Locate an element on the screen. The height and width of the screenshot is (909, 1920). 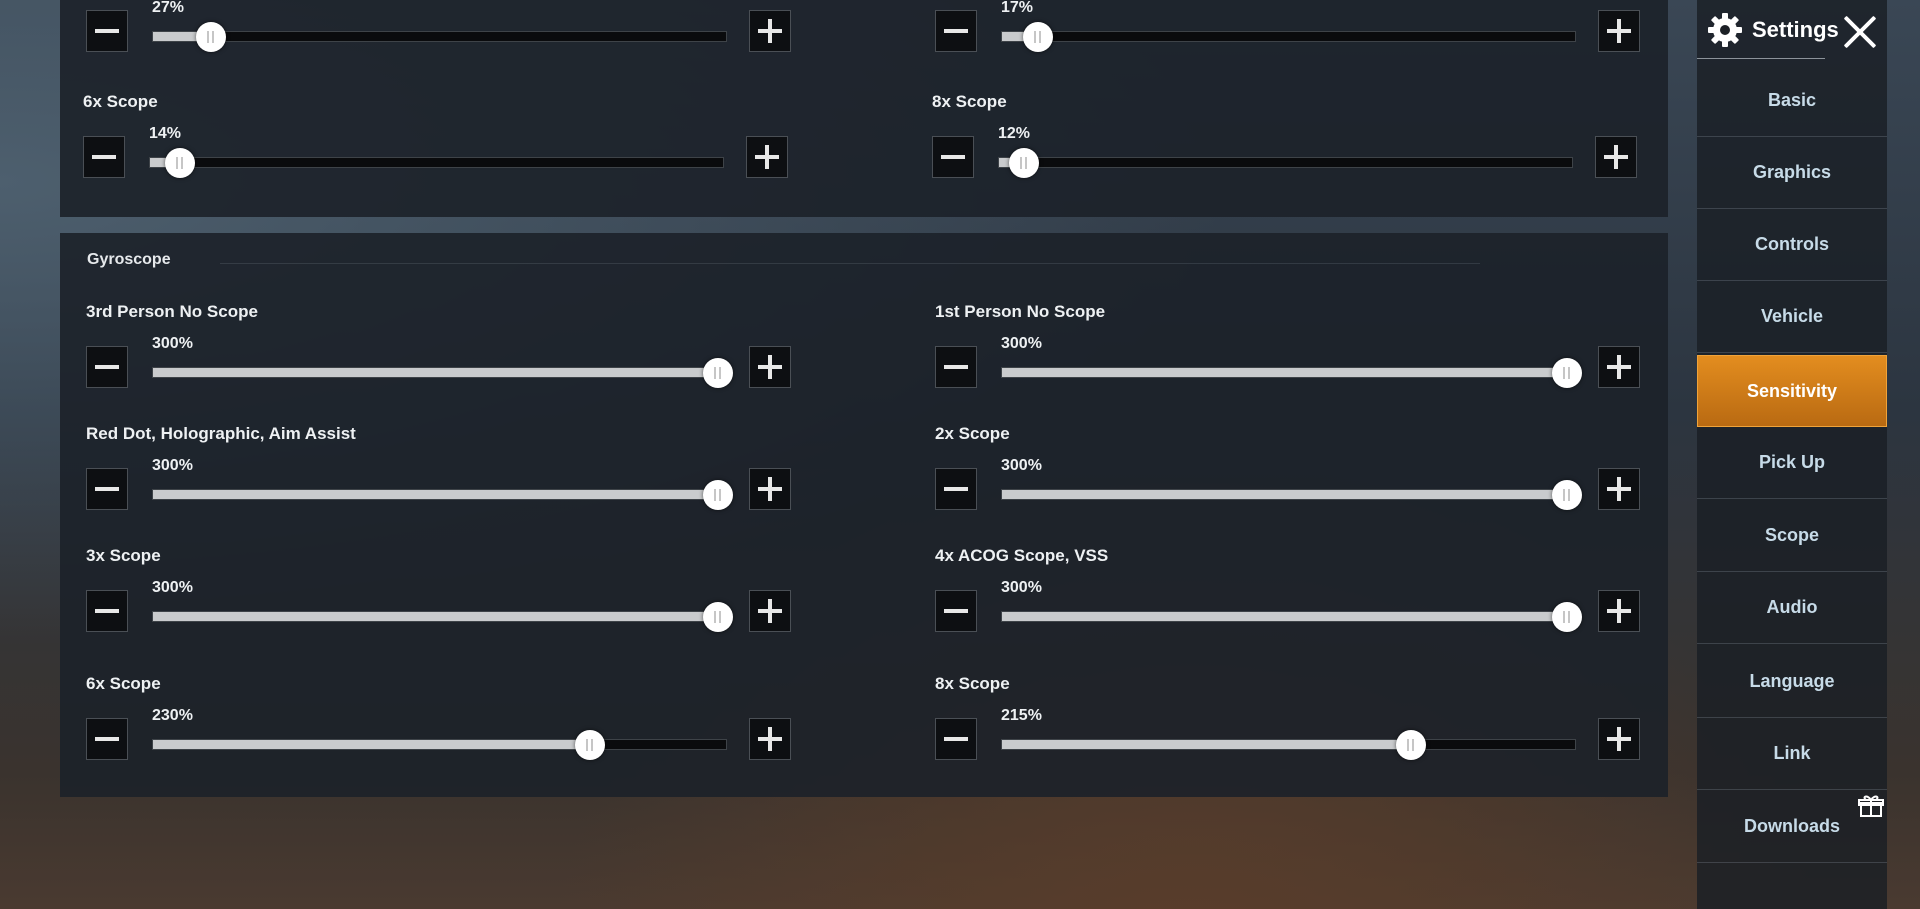
setting-label: 3x Scope is located at coordinates (123, 555).